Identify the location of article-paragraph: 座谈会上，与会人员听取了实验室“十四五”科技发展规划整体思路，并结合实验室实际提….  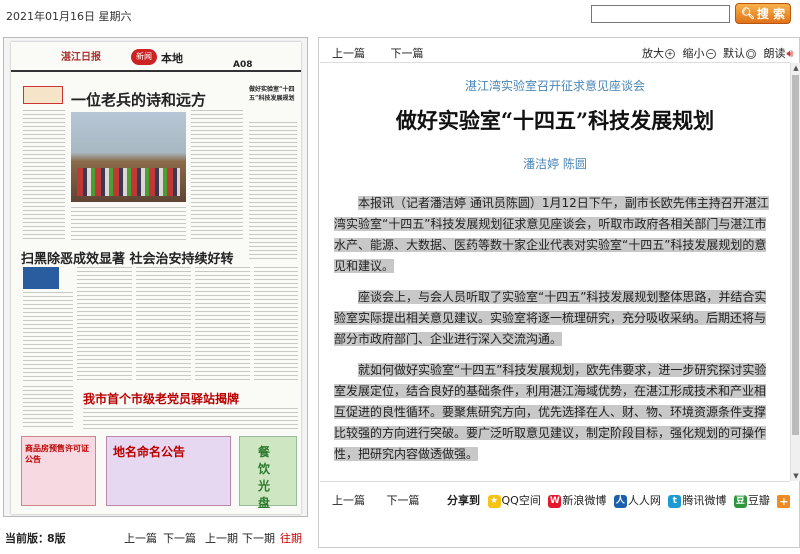
(550, 318).